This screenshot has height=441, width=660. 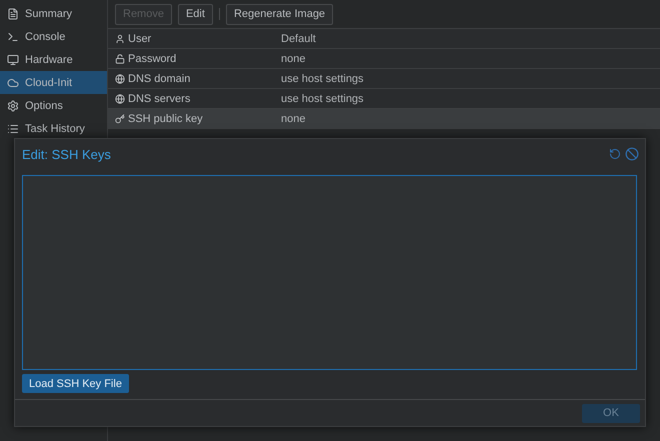 I want to click on key-icon, so click(x=120, y=119).